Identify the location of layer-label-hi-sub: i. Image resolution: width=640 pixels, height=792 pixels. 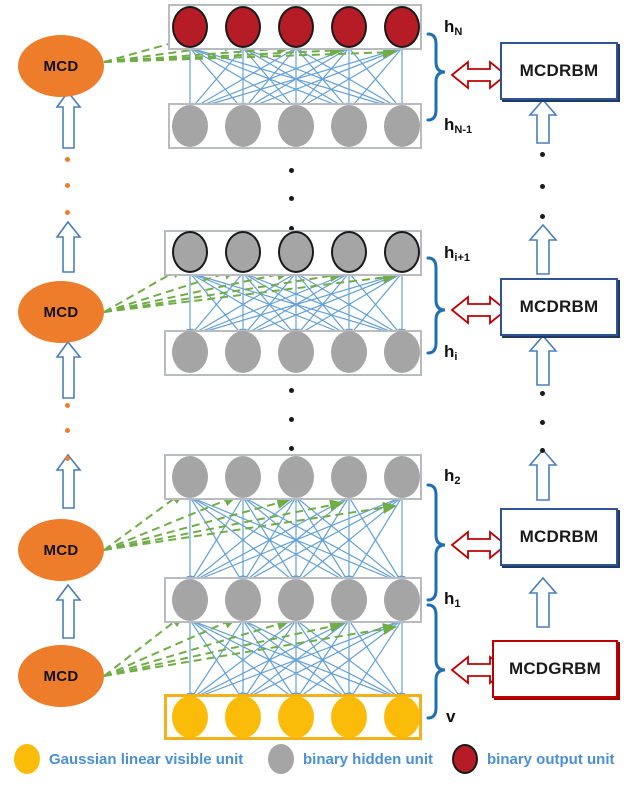
(456, 357).